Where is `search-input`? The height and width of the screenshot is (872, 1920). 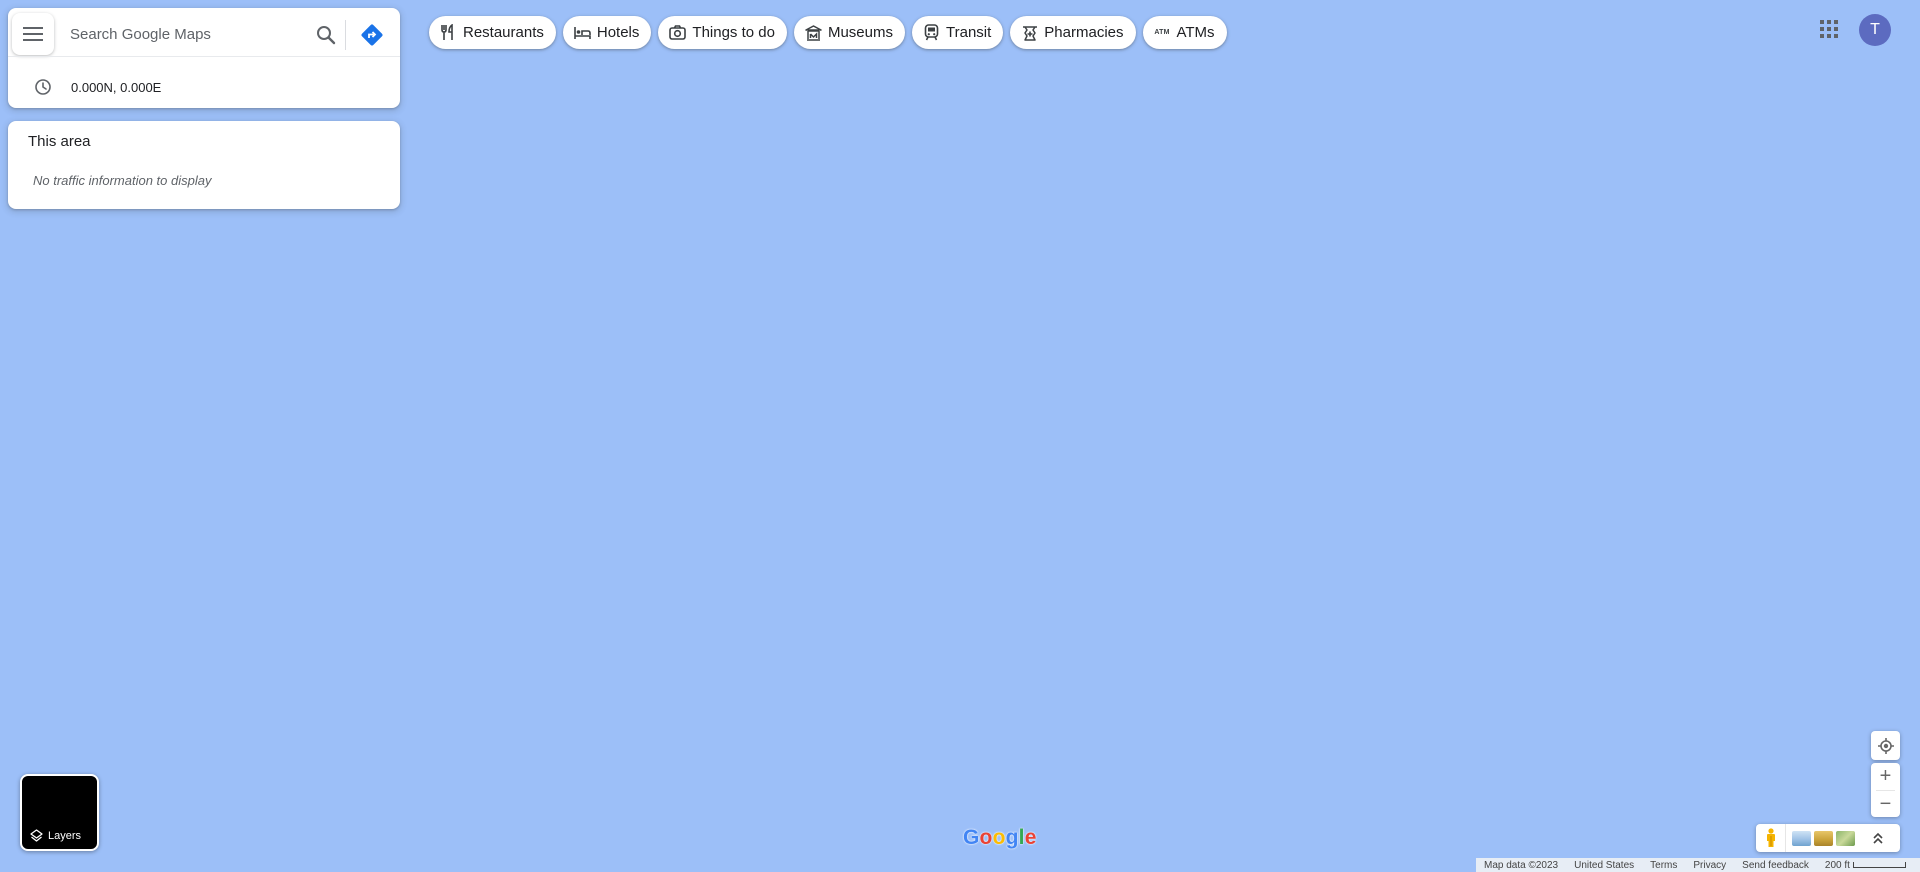
search-input is located at coordinates (185, 34).